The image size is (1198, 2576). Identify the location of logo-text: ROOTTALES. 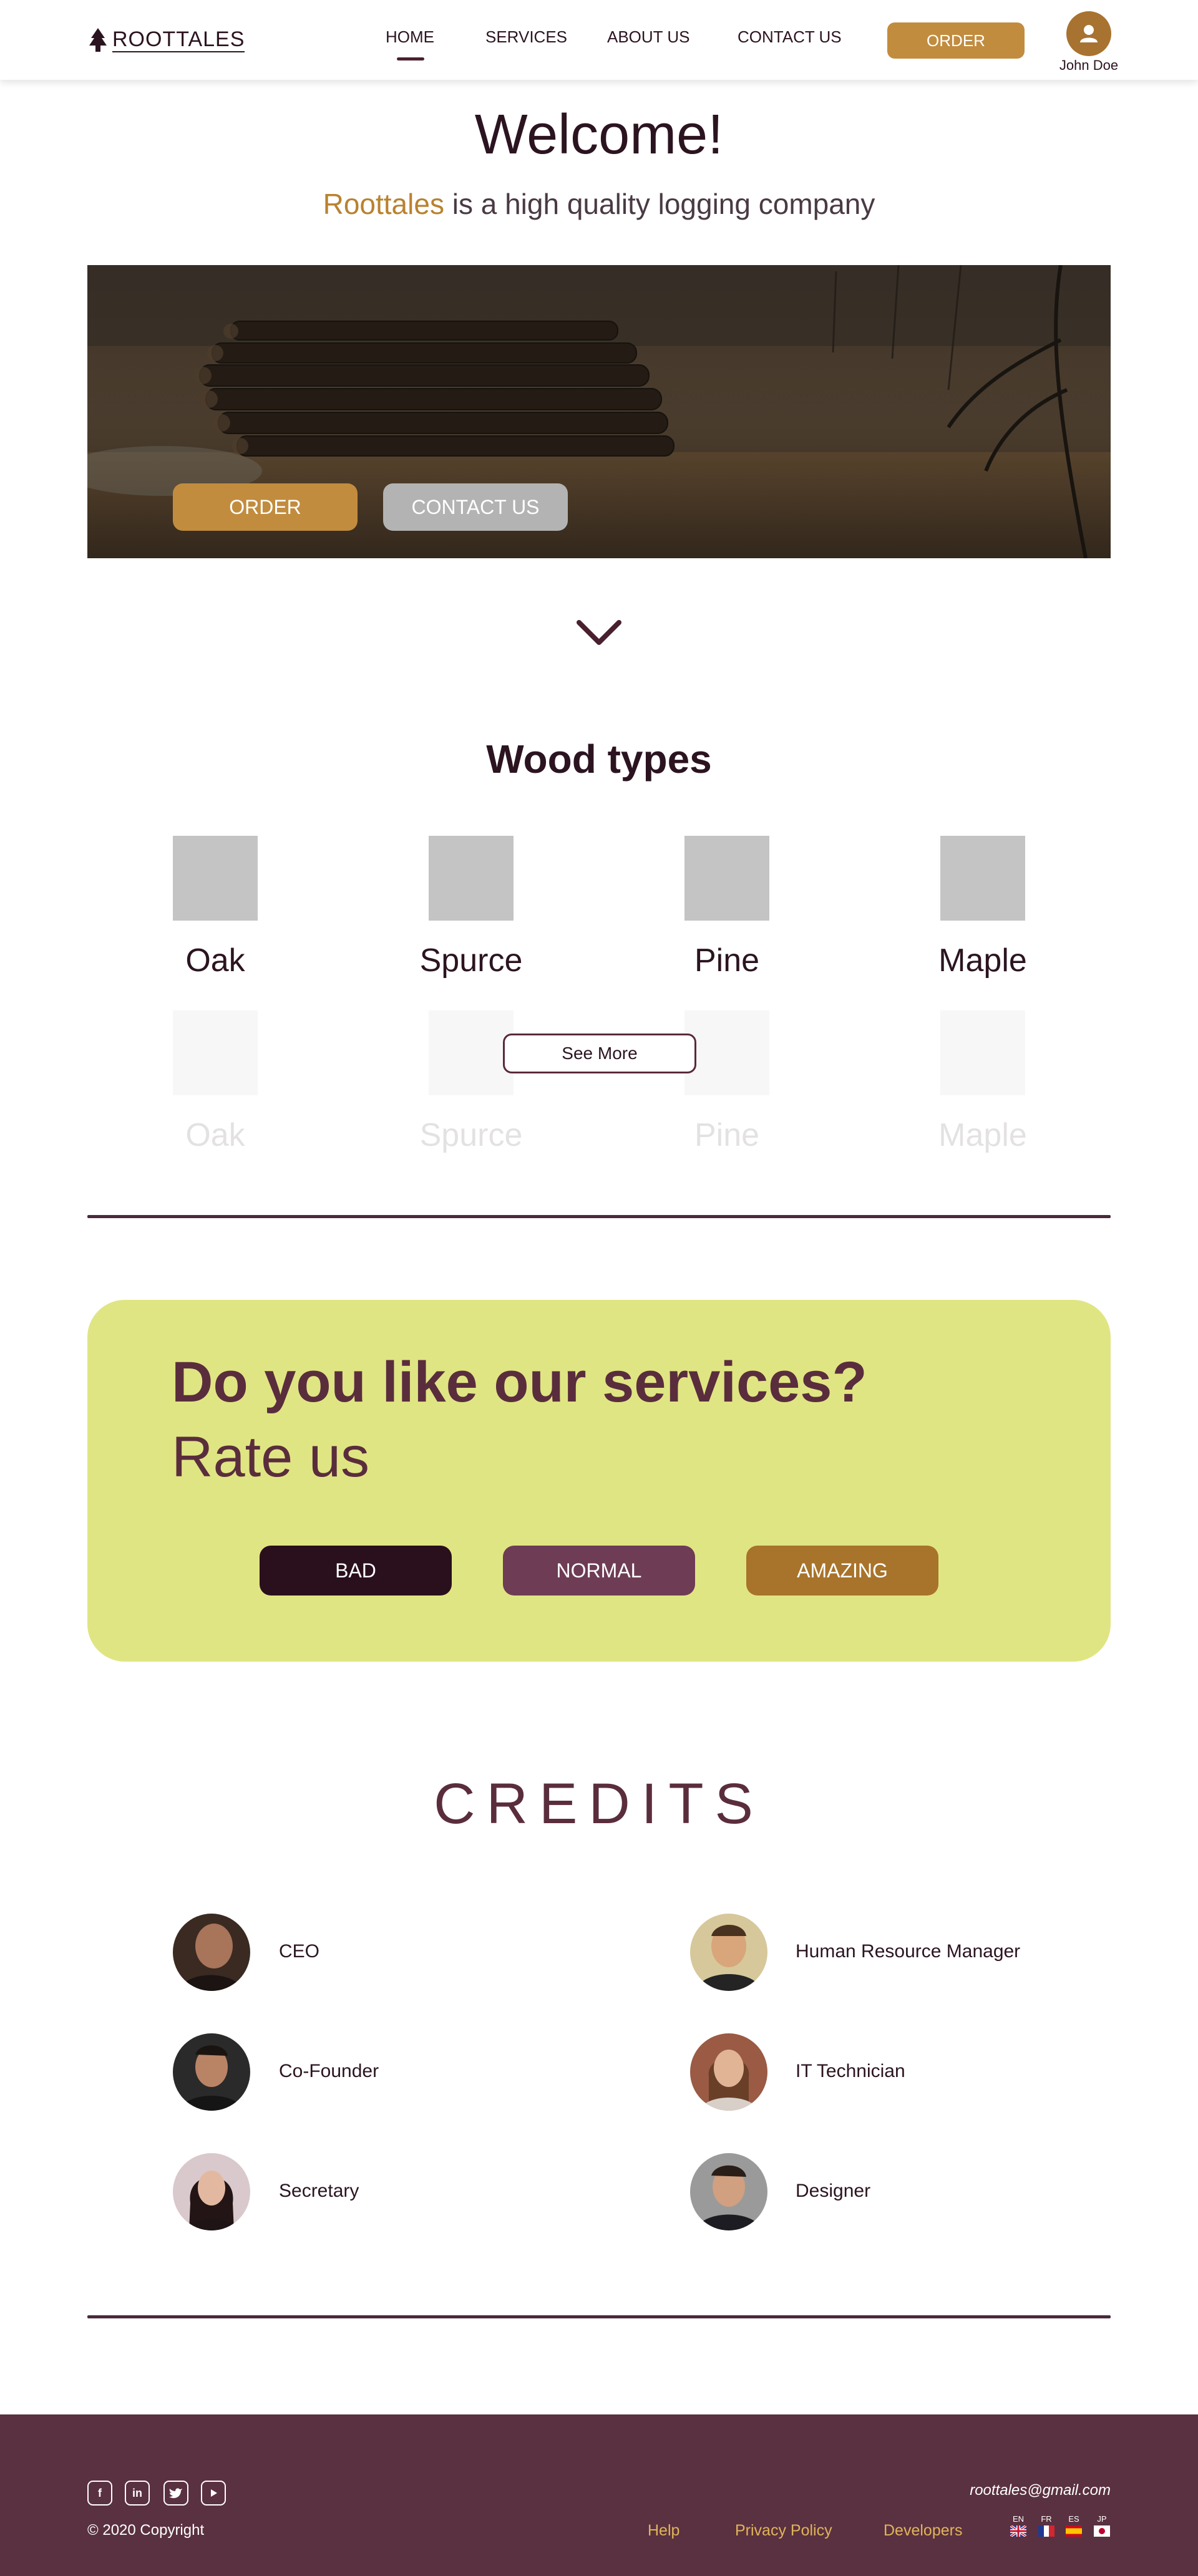
(178, 39).